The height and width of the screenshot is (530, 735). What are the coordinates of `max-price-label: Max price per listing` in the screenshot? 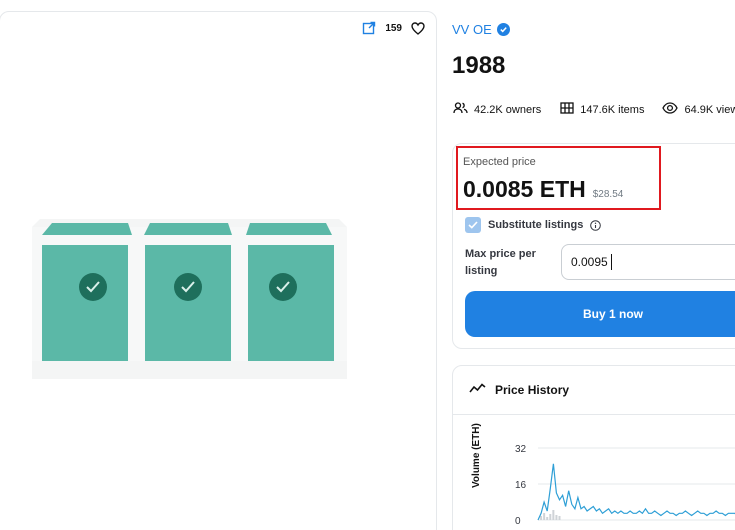 It's located at (500, 262).